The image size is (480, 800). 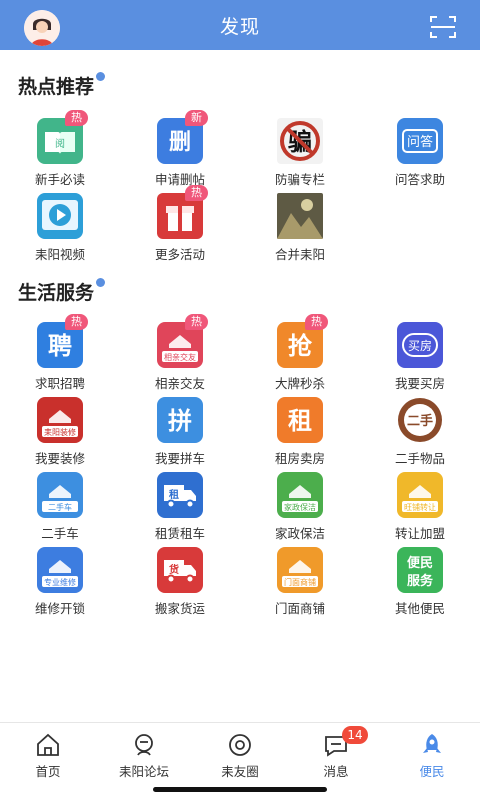 I want to click on service-item-storefront: 门面商铺 门面商铺, so click(x=300, y=584).